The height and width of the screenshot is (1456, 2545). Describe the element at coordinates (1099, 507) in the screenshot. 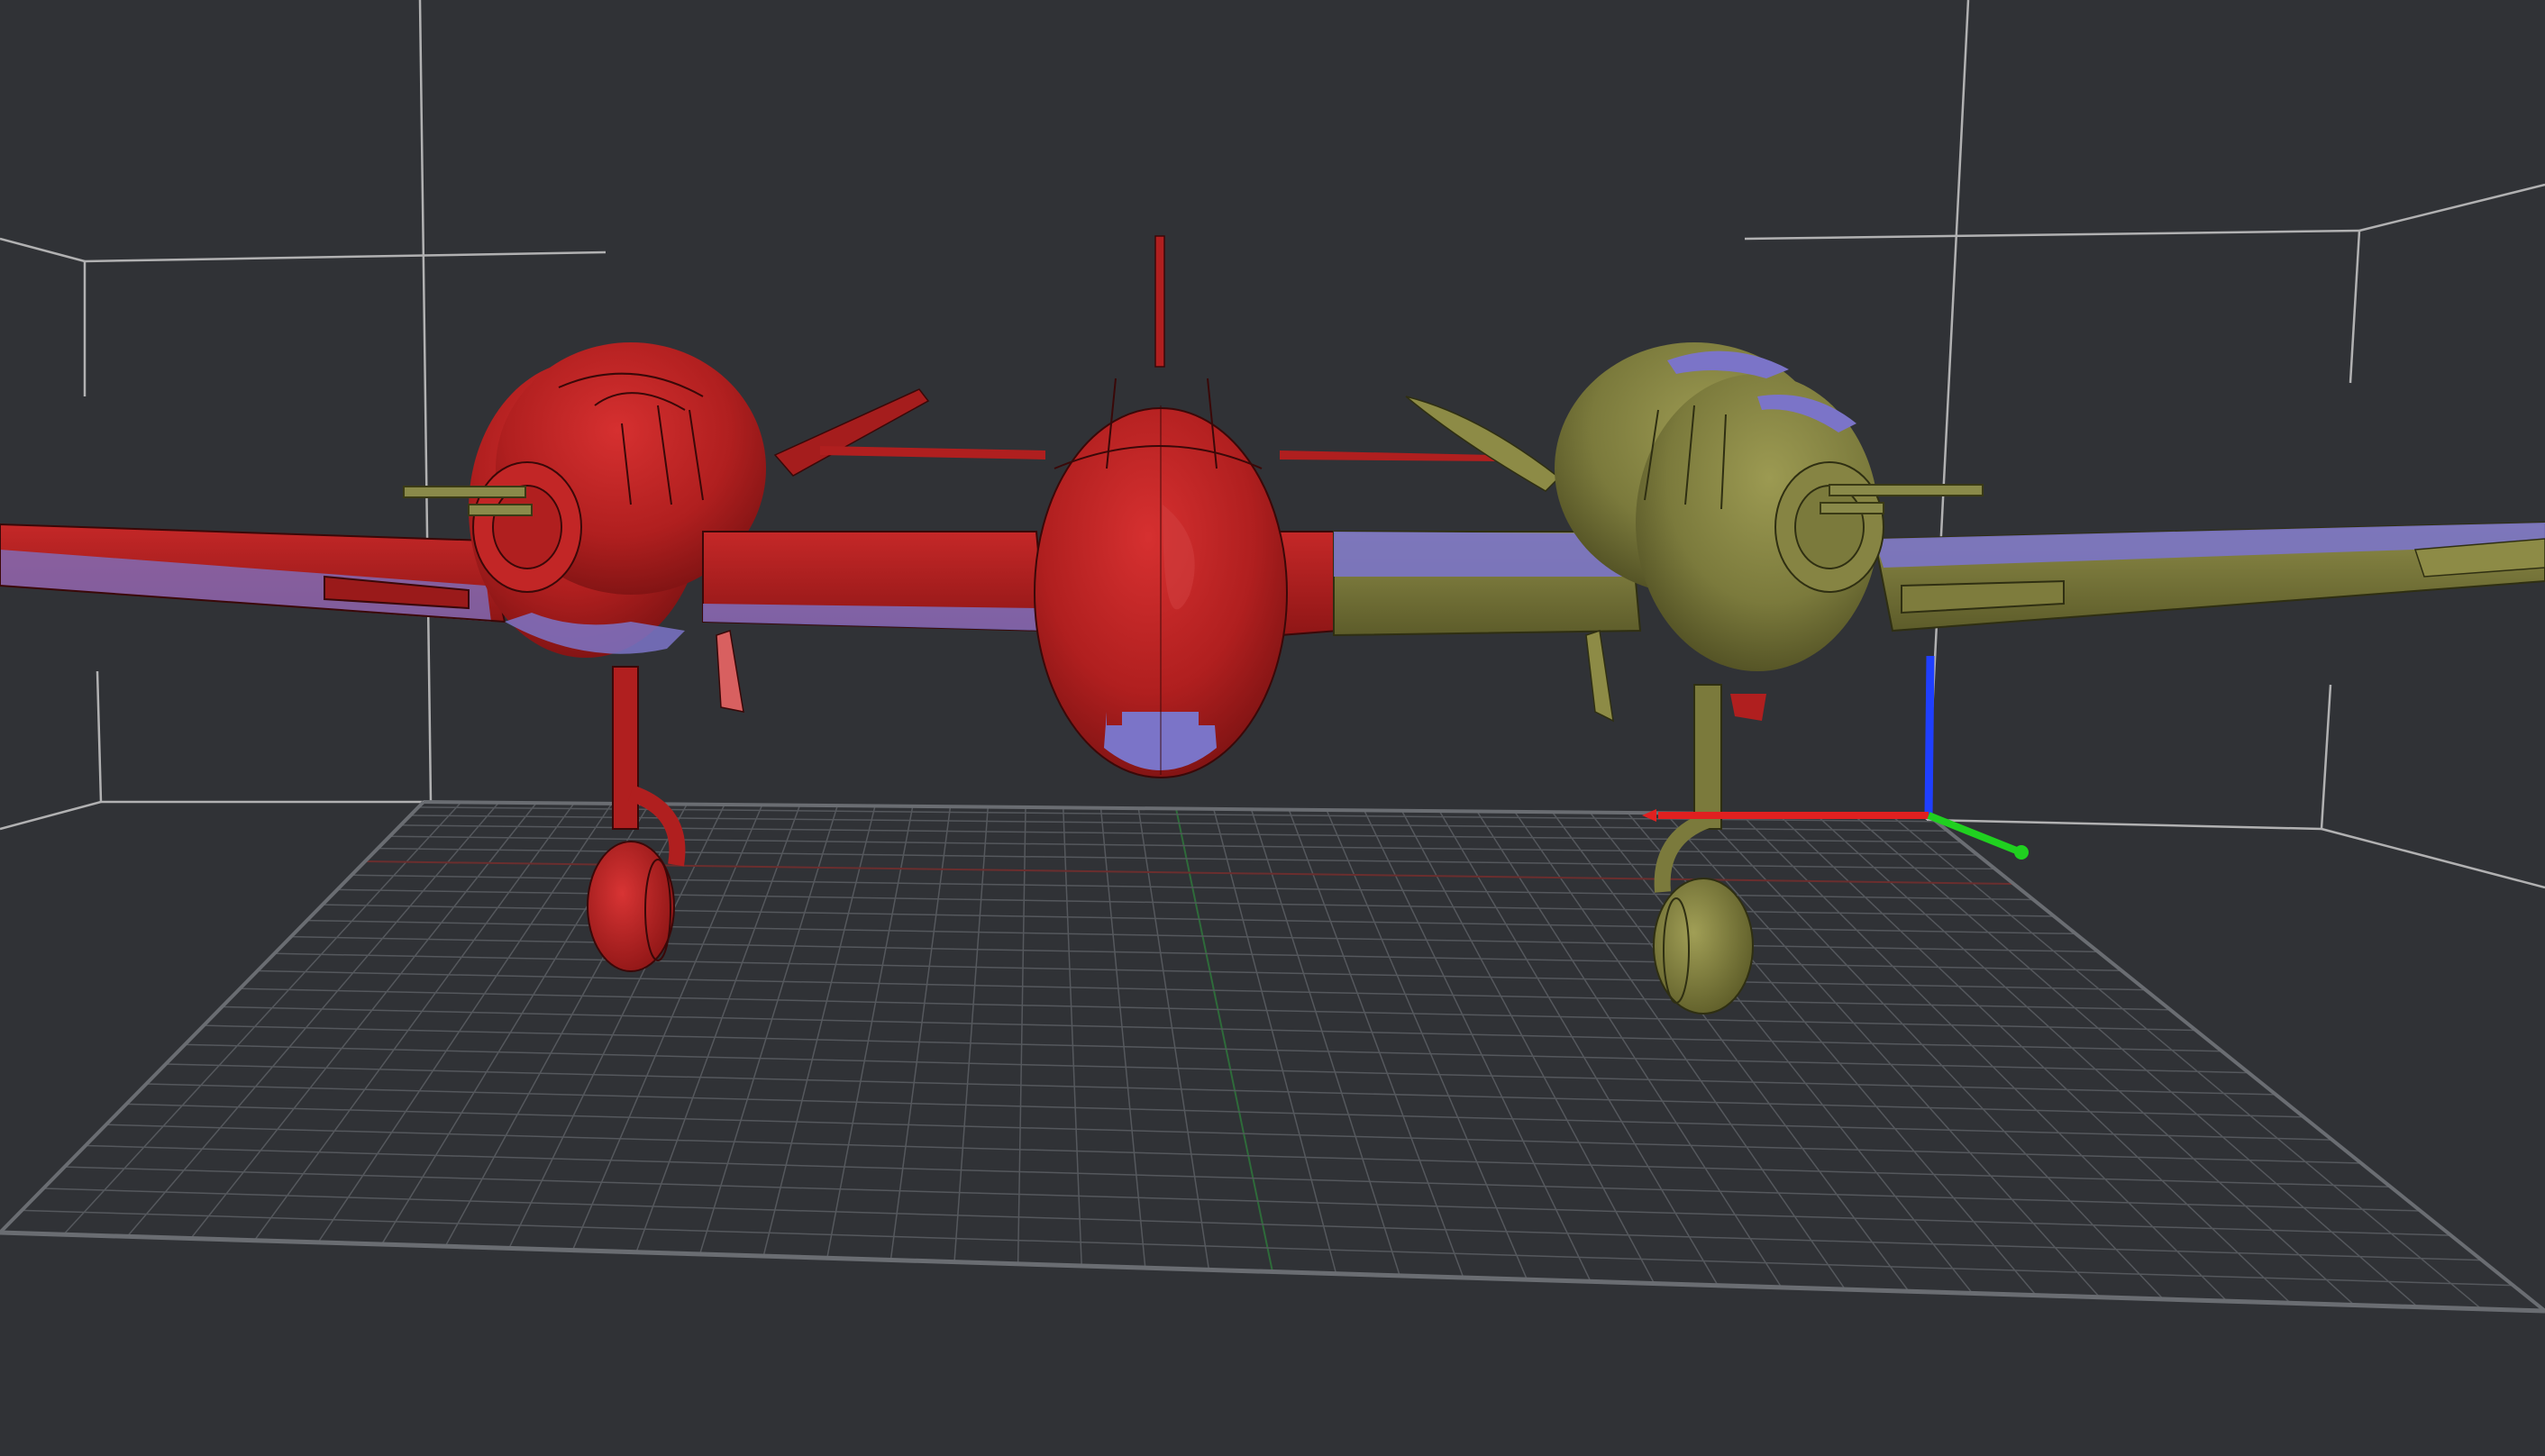

I see `central-fuselage-pod` at that location.